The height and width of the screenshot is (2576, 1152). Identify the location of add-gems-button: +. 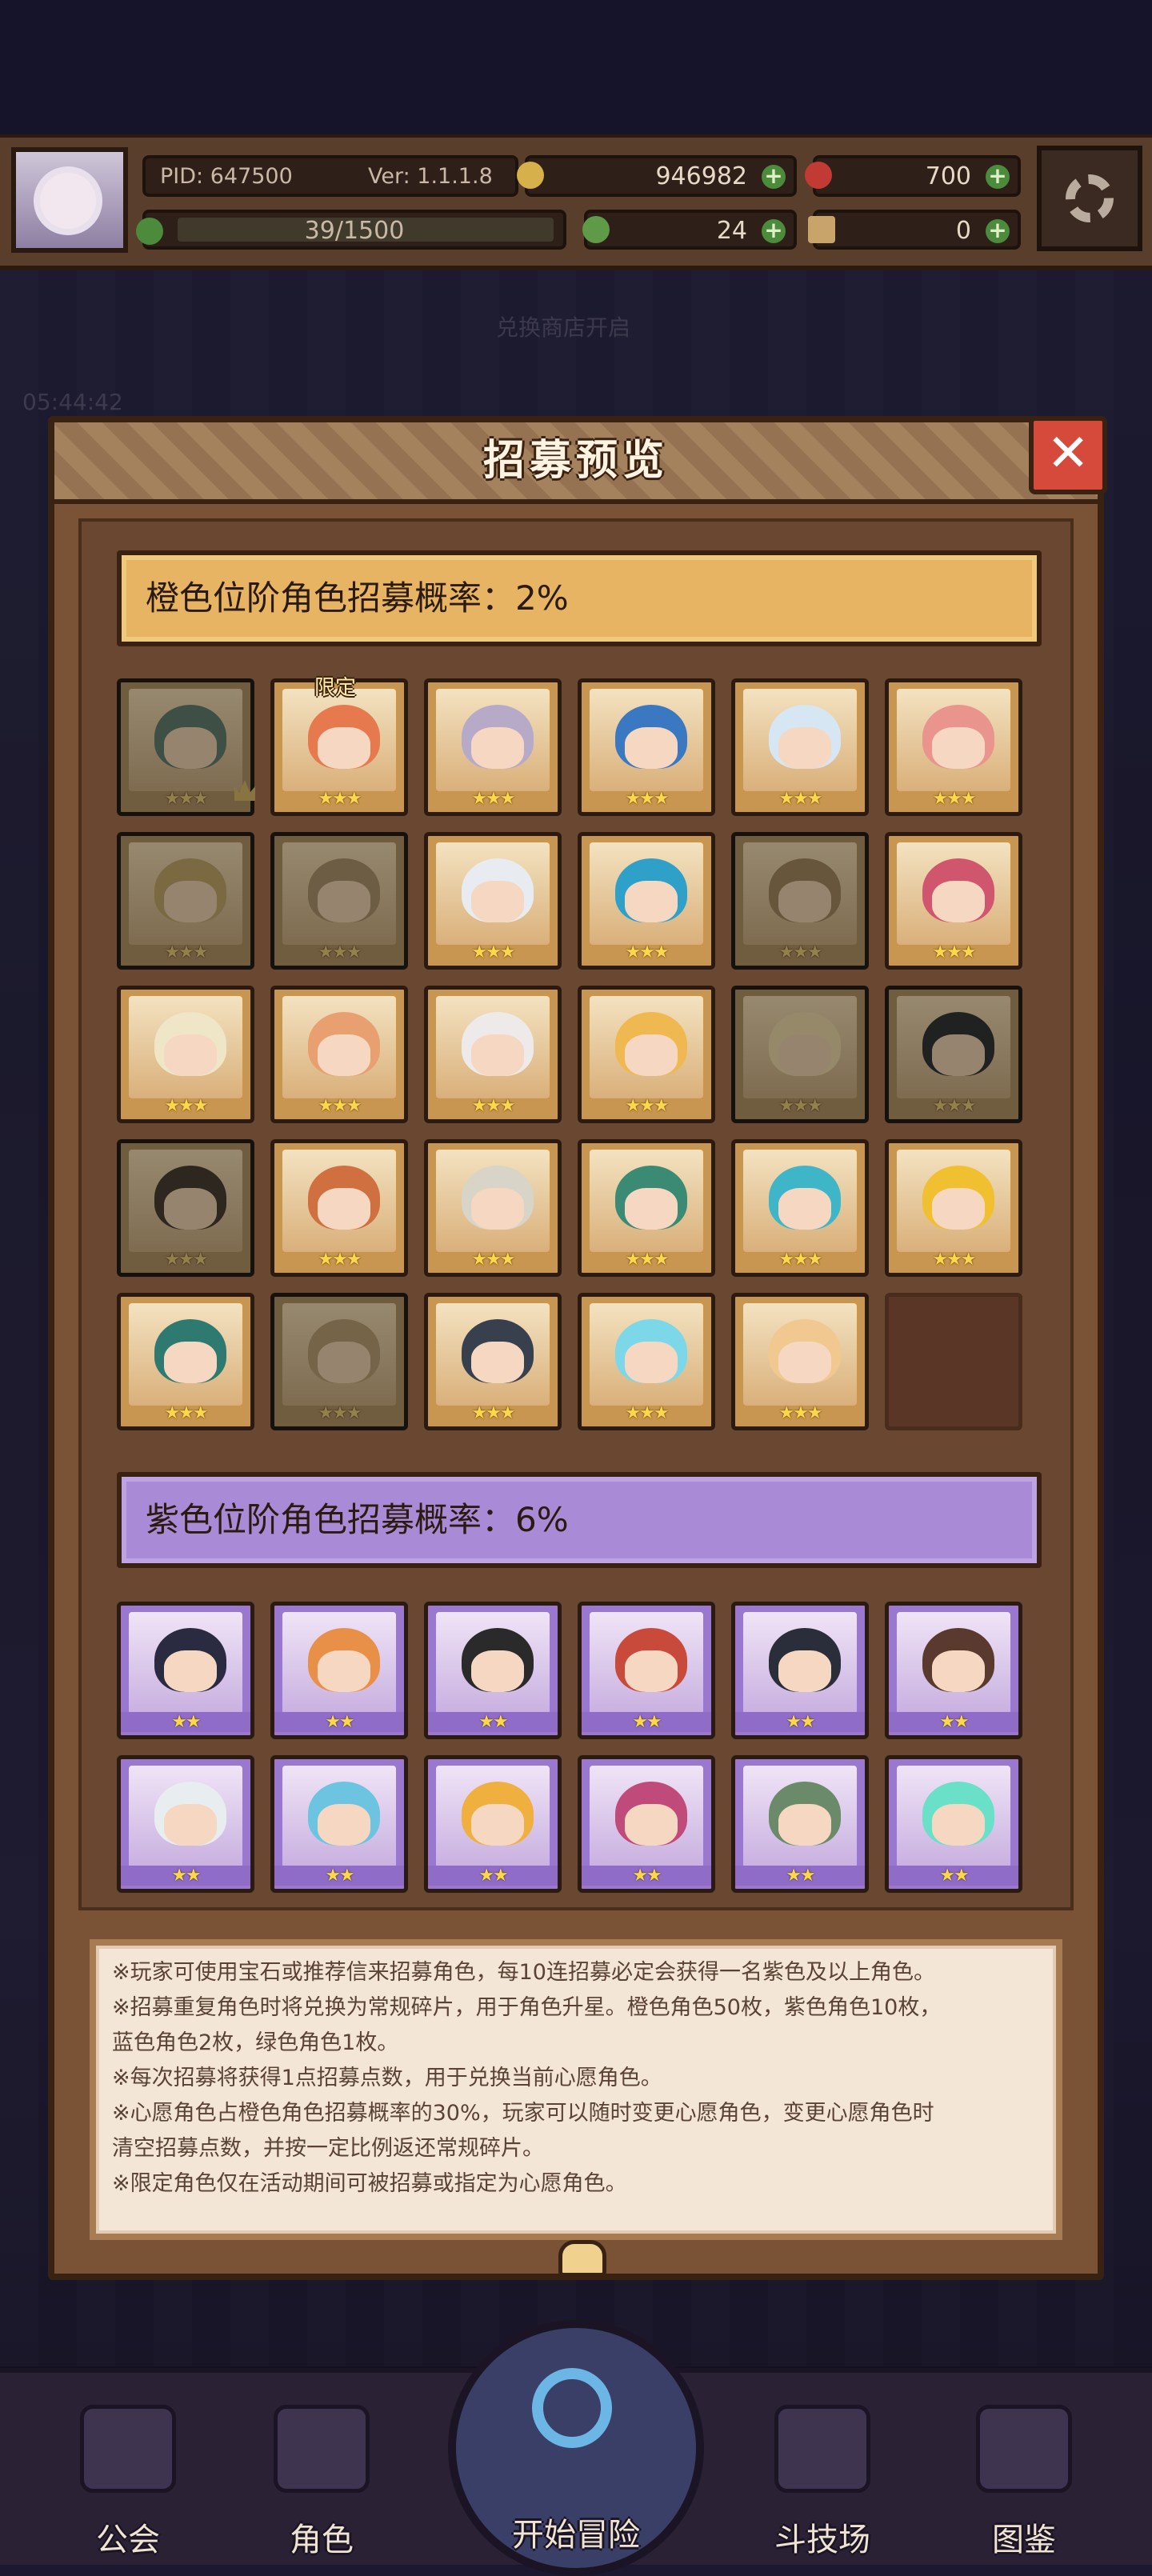
(998, 177).